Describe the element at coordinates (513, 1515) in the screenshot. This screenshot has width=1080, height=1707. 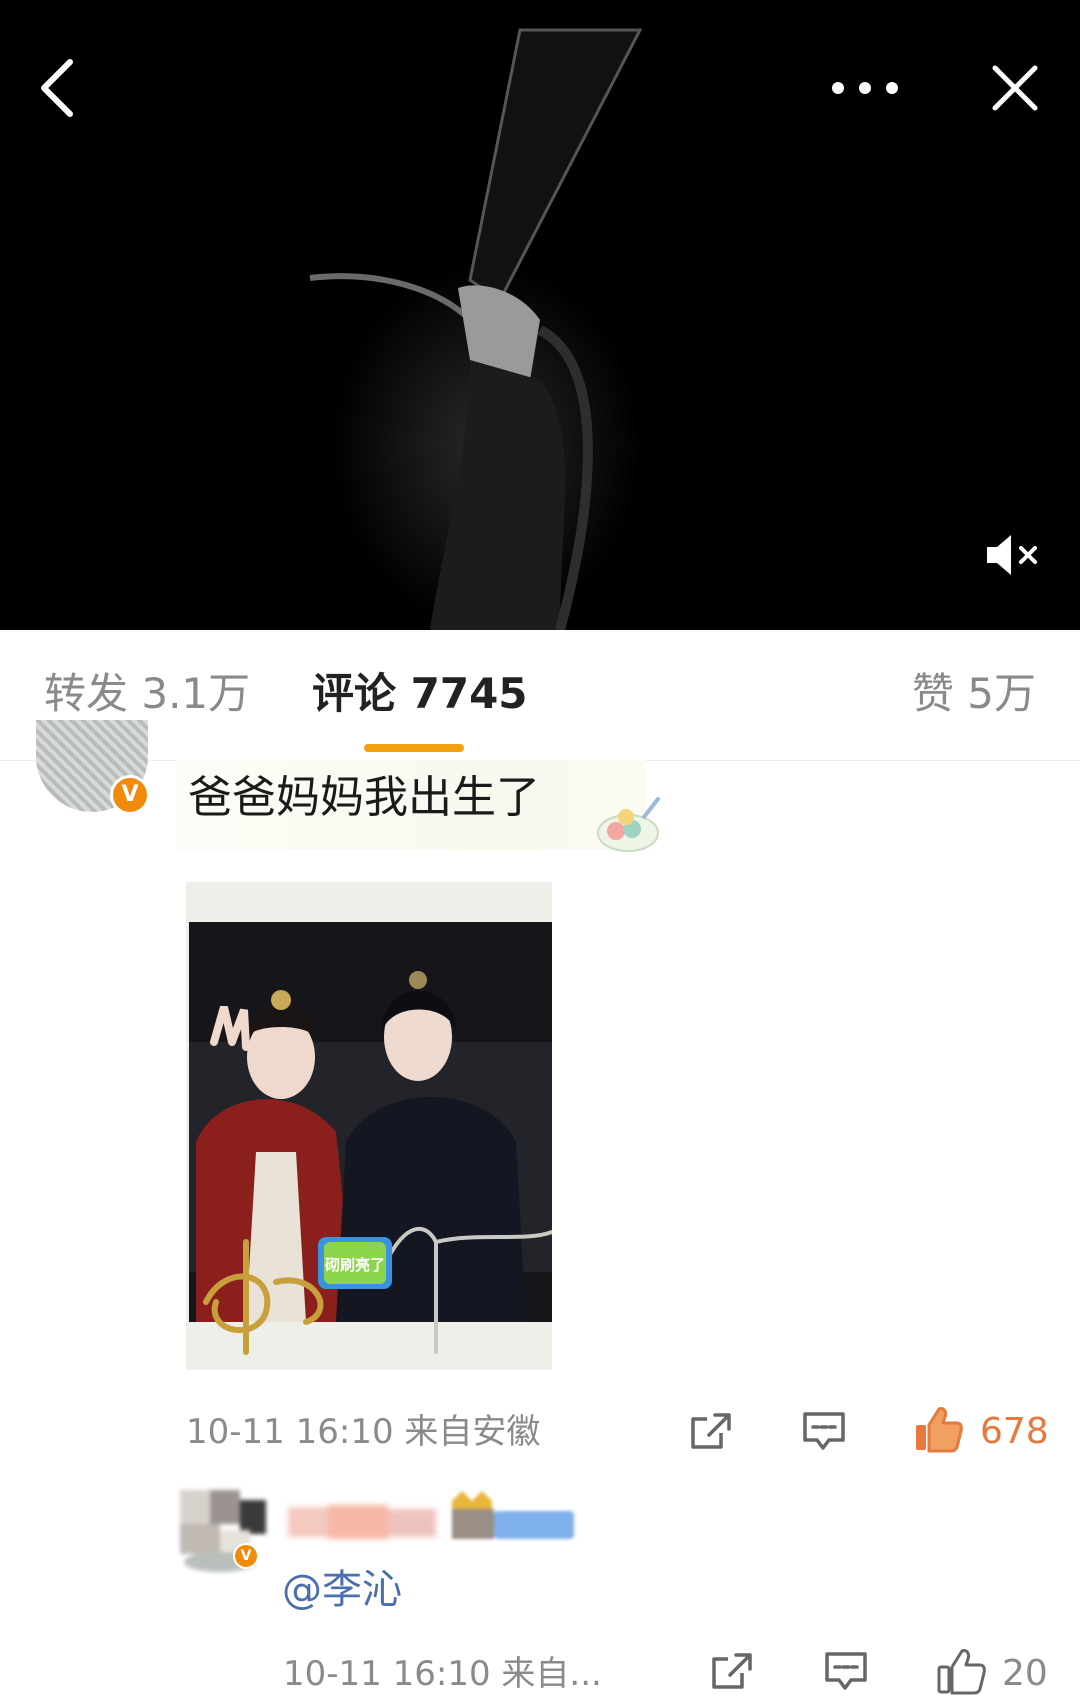
I see `fan-badge-icon` at that location.